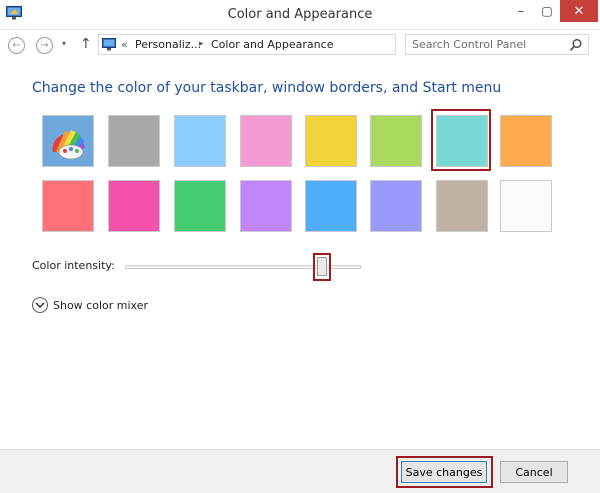 Image resolution: width=600 pixels, height=493 pixels. Describe the element at coordinates (487, 44) in the screenshot. I see `search-input` at that location.